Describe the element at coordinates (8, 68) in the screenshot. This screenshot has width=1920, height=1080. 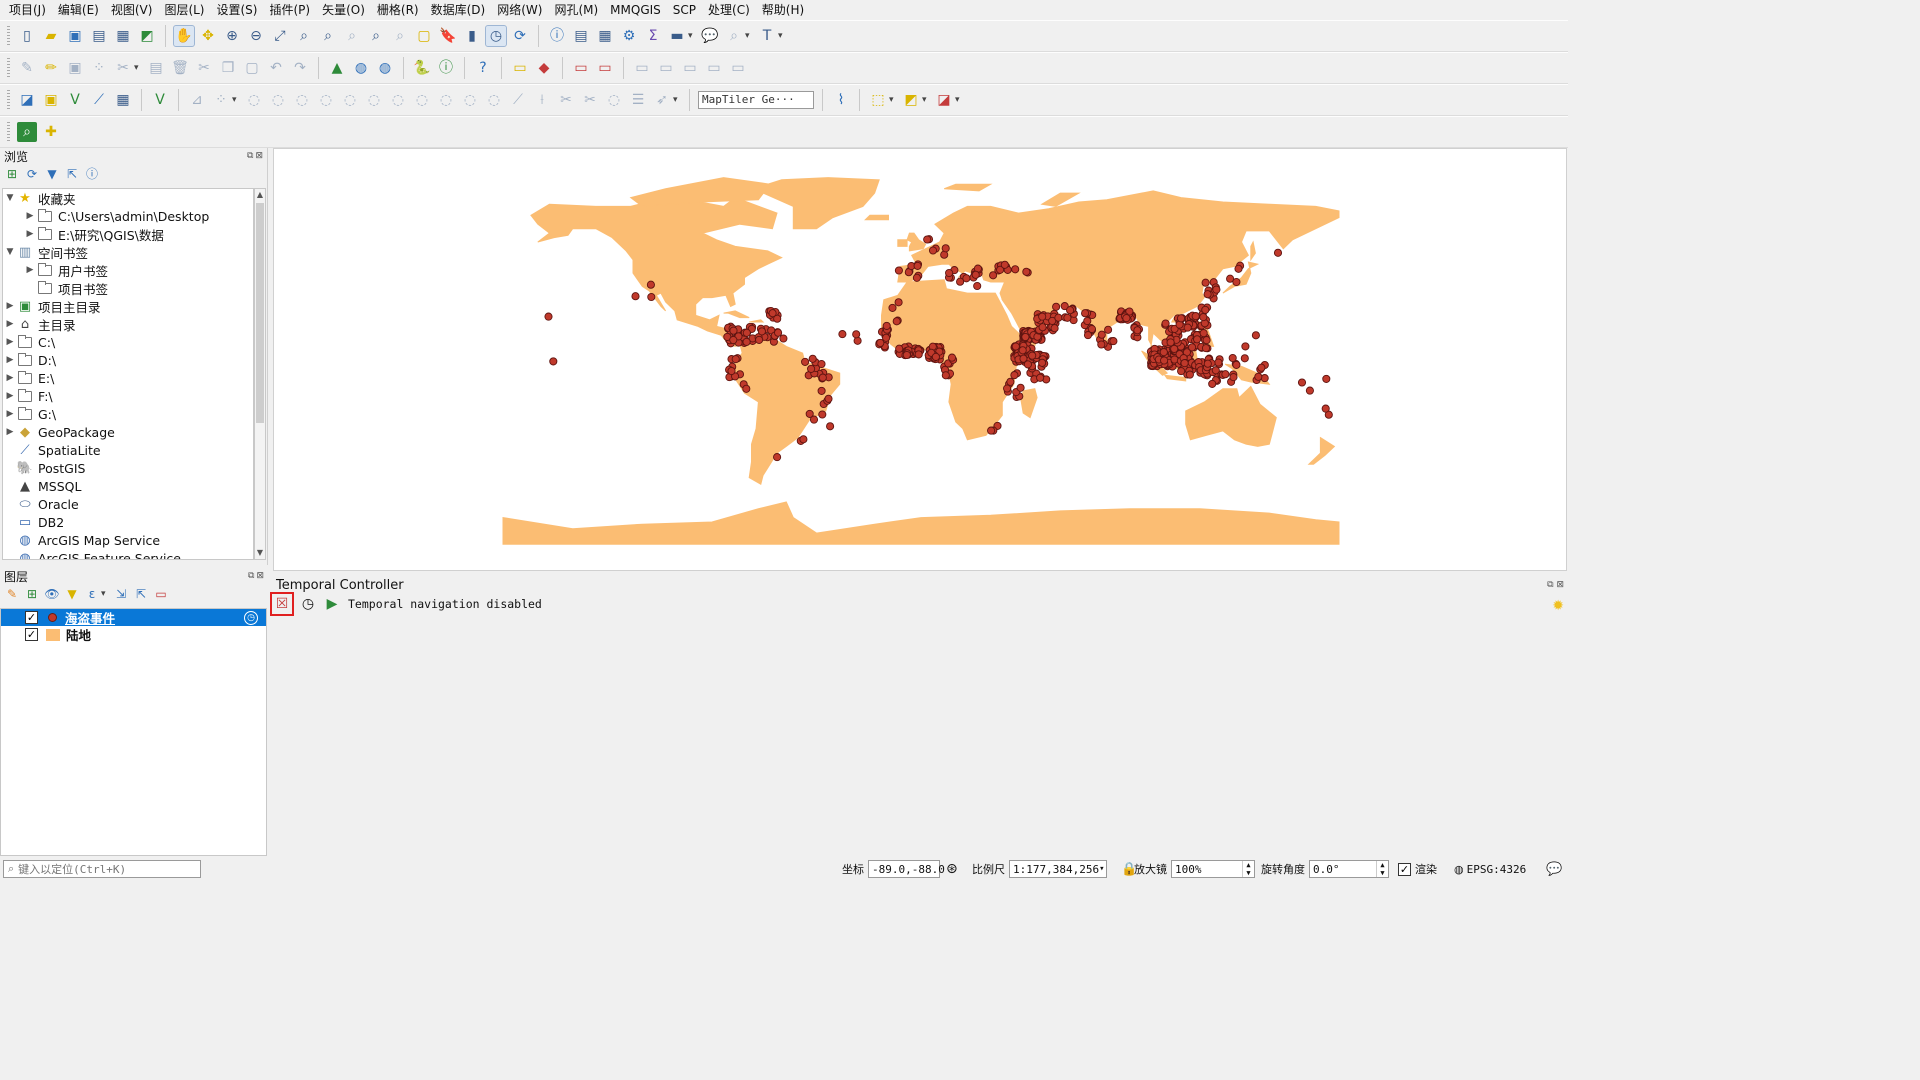
I see `toolbar-grip` at that location.